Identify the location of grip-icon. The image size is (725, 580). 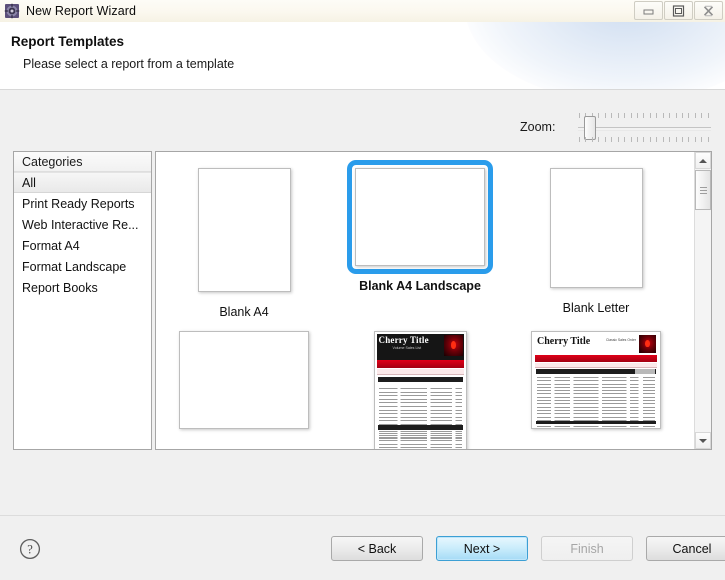
(703, 190).